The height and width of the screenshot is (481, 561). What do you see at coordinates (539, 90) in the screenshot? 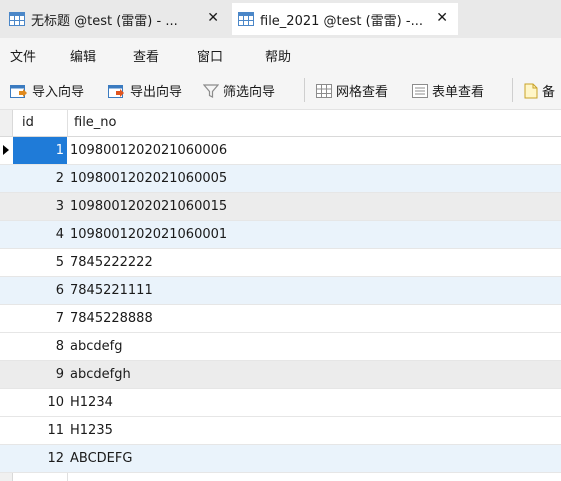
I see `memo-button: 备` at bounding box center [539, 90].